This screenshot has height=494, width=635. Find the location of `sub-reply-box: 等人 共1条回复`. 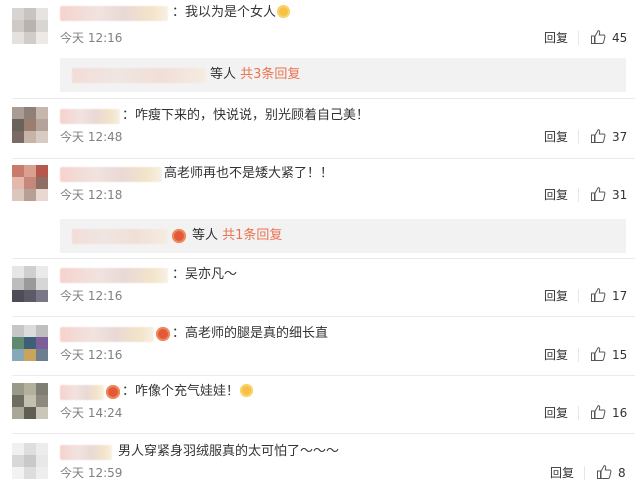

sub-reply-box: 等人 共1条回复 is located at coordinates (343, 236).